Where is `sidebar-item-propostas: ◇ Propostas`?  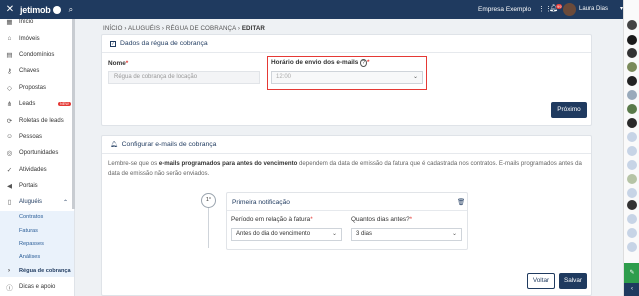
sidebar-item-propostas: ◇ Propostas is located at coordinates (37, 88).